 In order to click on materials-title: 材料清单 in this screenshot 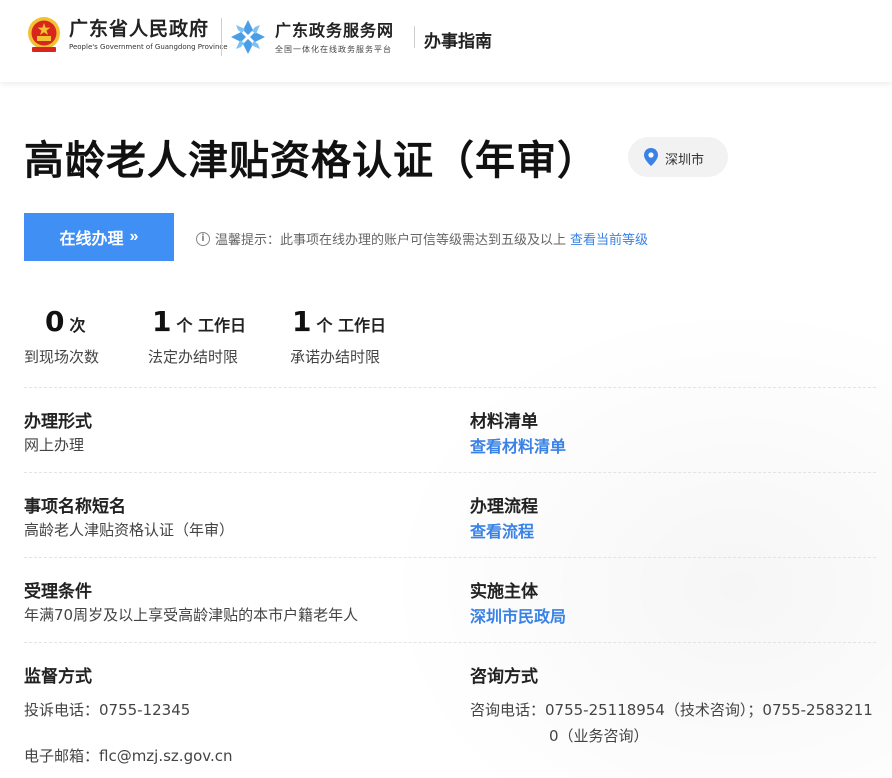, I will do `click(504, 422)`.